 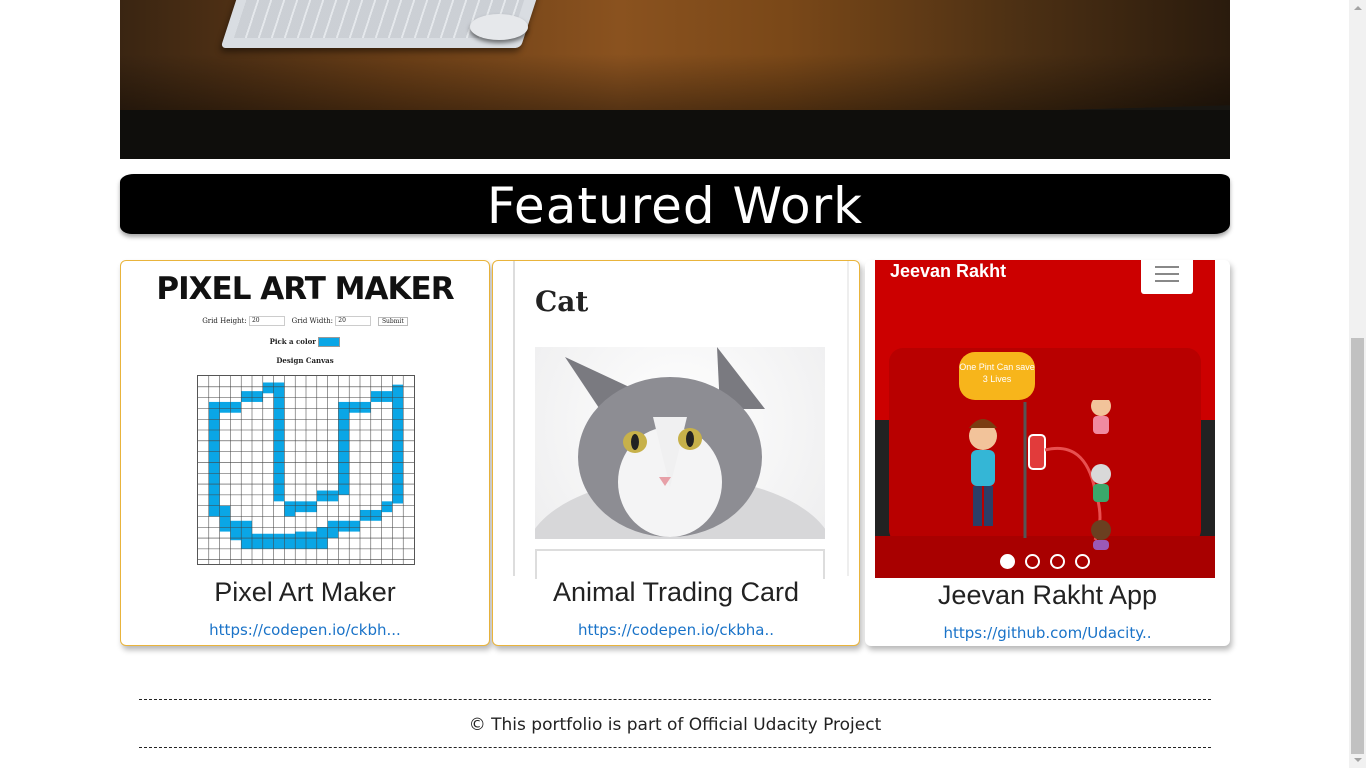 I want to click on mouse-image, so click(x=499, y=27).